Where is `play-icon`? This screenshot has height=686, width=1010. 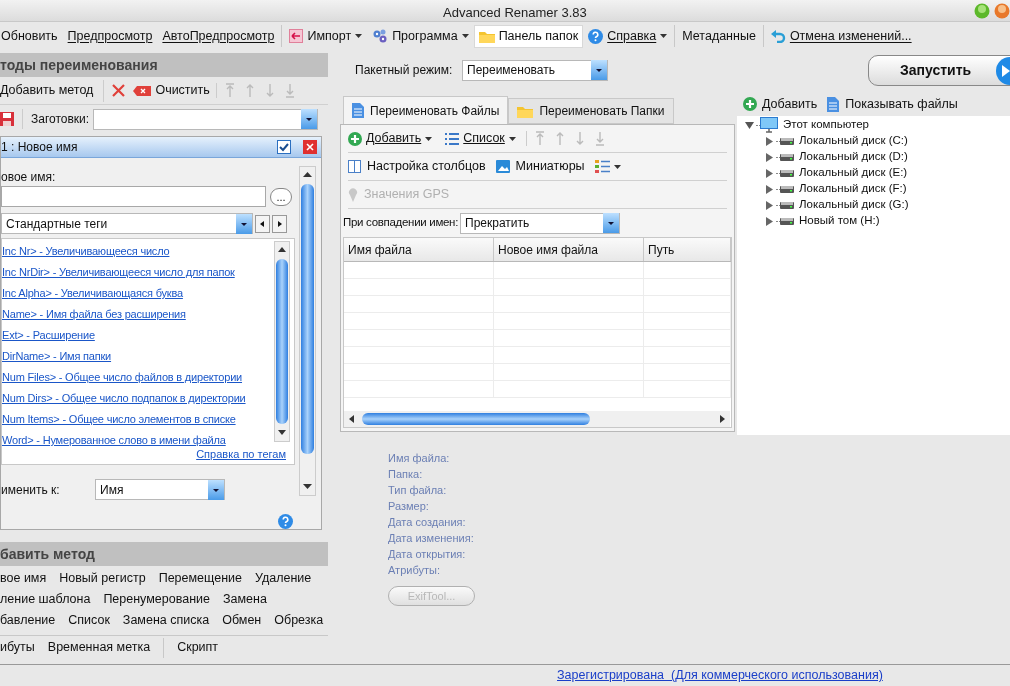
play-icon is located at coordinates (1003, 71).